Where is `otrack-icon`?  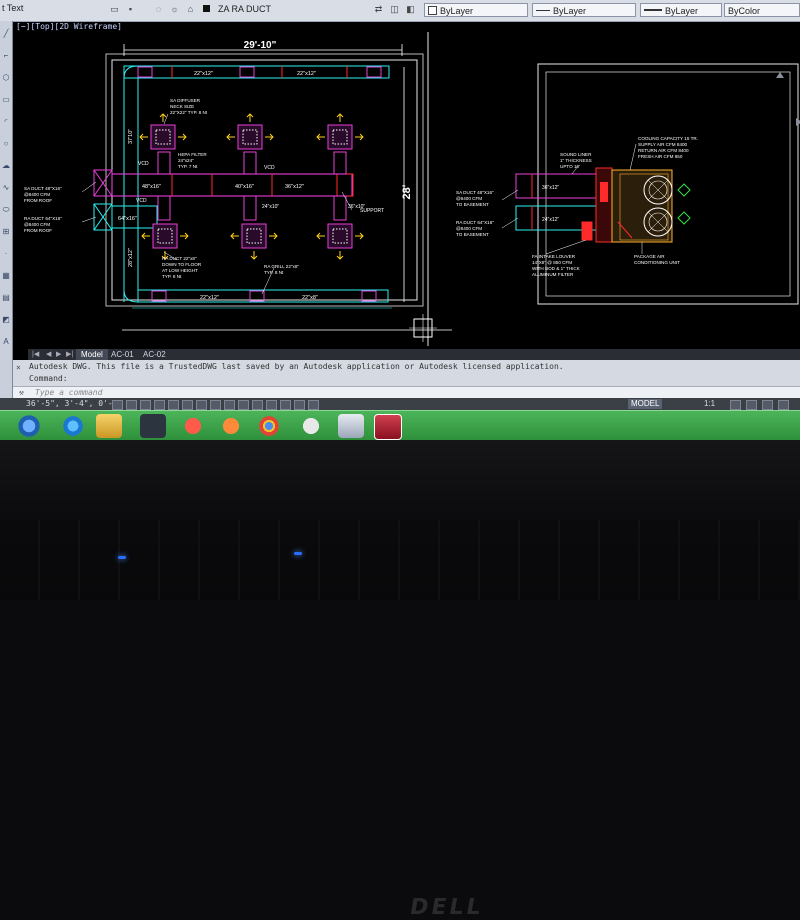 otrack-icon is located at coordinates (215, 405).